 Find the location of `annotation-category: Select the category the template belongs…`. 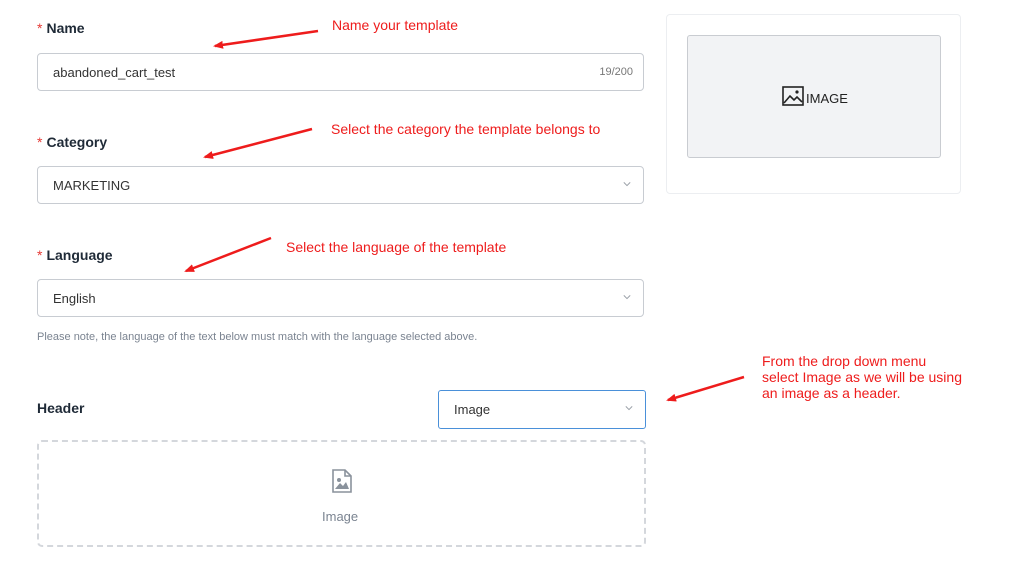

annotation-category: Select the category the template belongs… is located at coordinates (466, 129).